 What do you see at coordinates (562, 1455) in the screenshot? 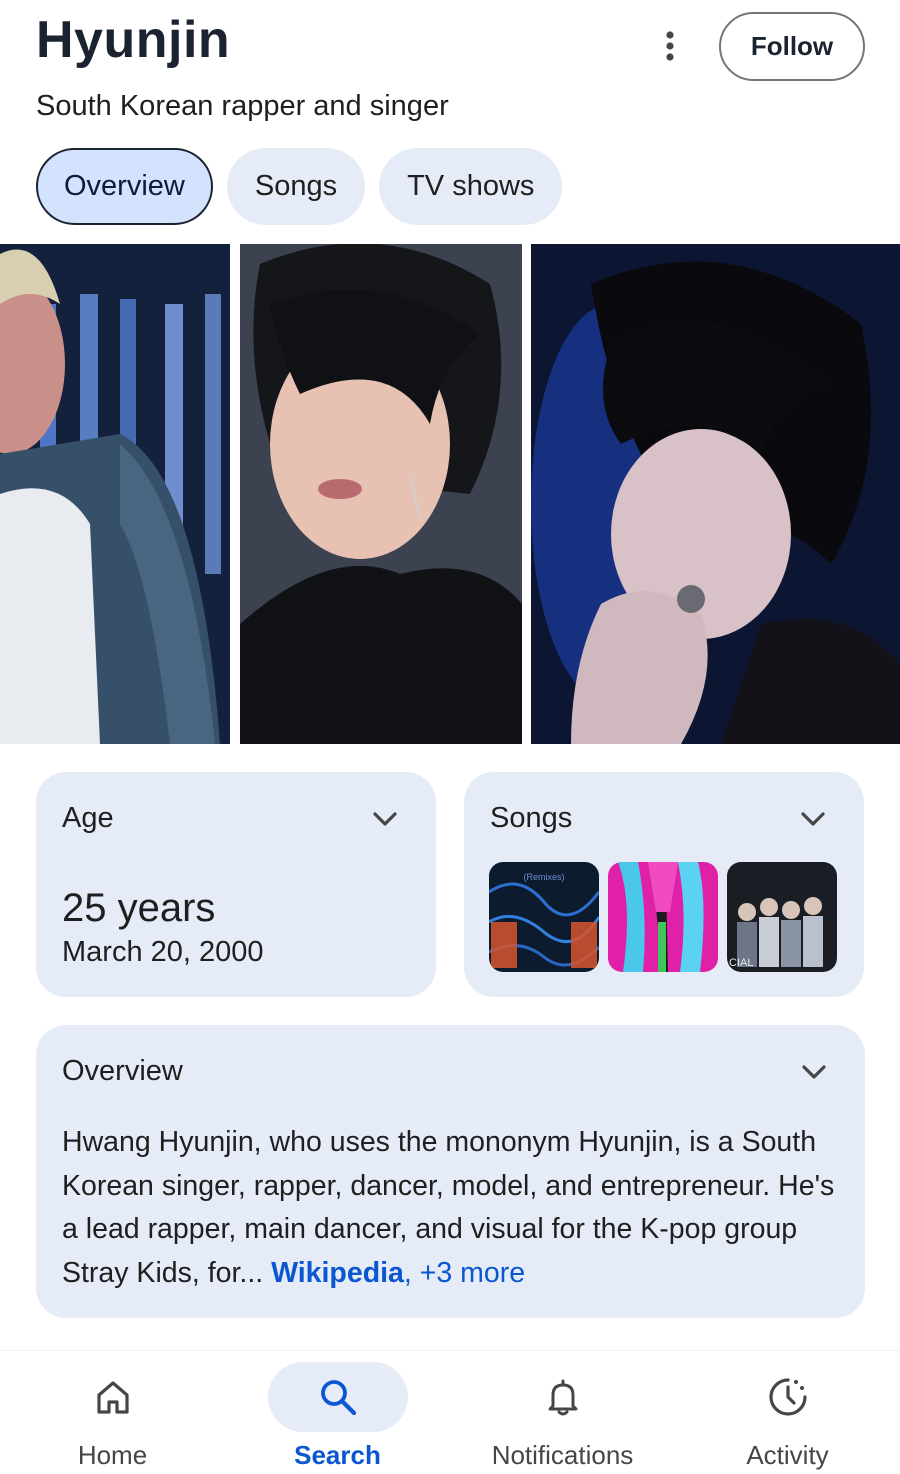
I see `nav-notifications-label: Notifications` at bounding box center [562, 1455].